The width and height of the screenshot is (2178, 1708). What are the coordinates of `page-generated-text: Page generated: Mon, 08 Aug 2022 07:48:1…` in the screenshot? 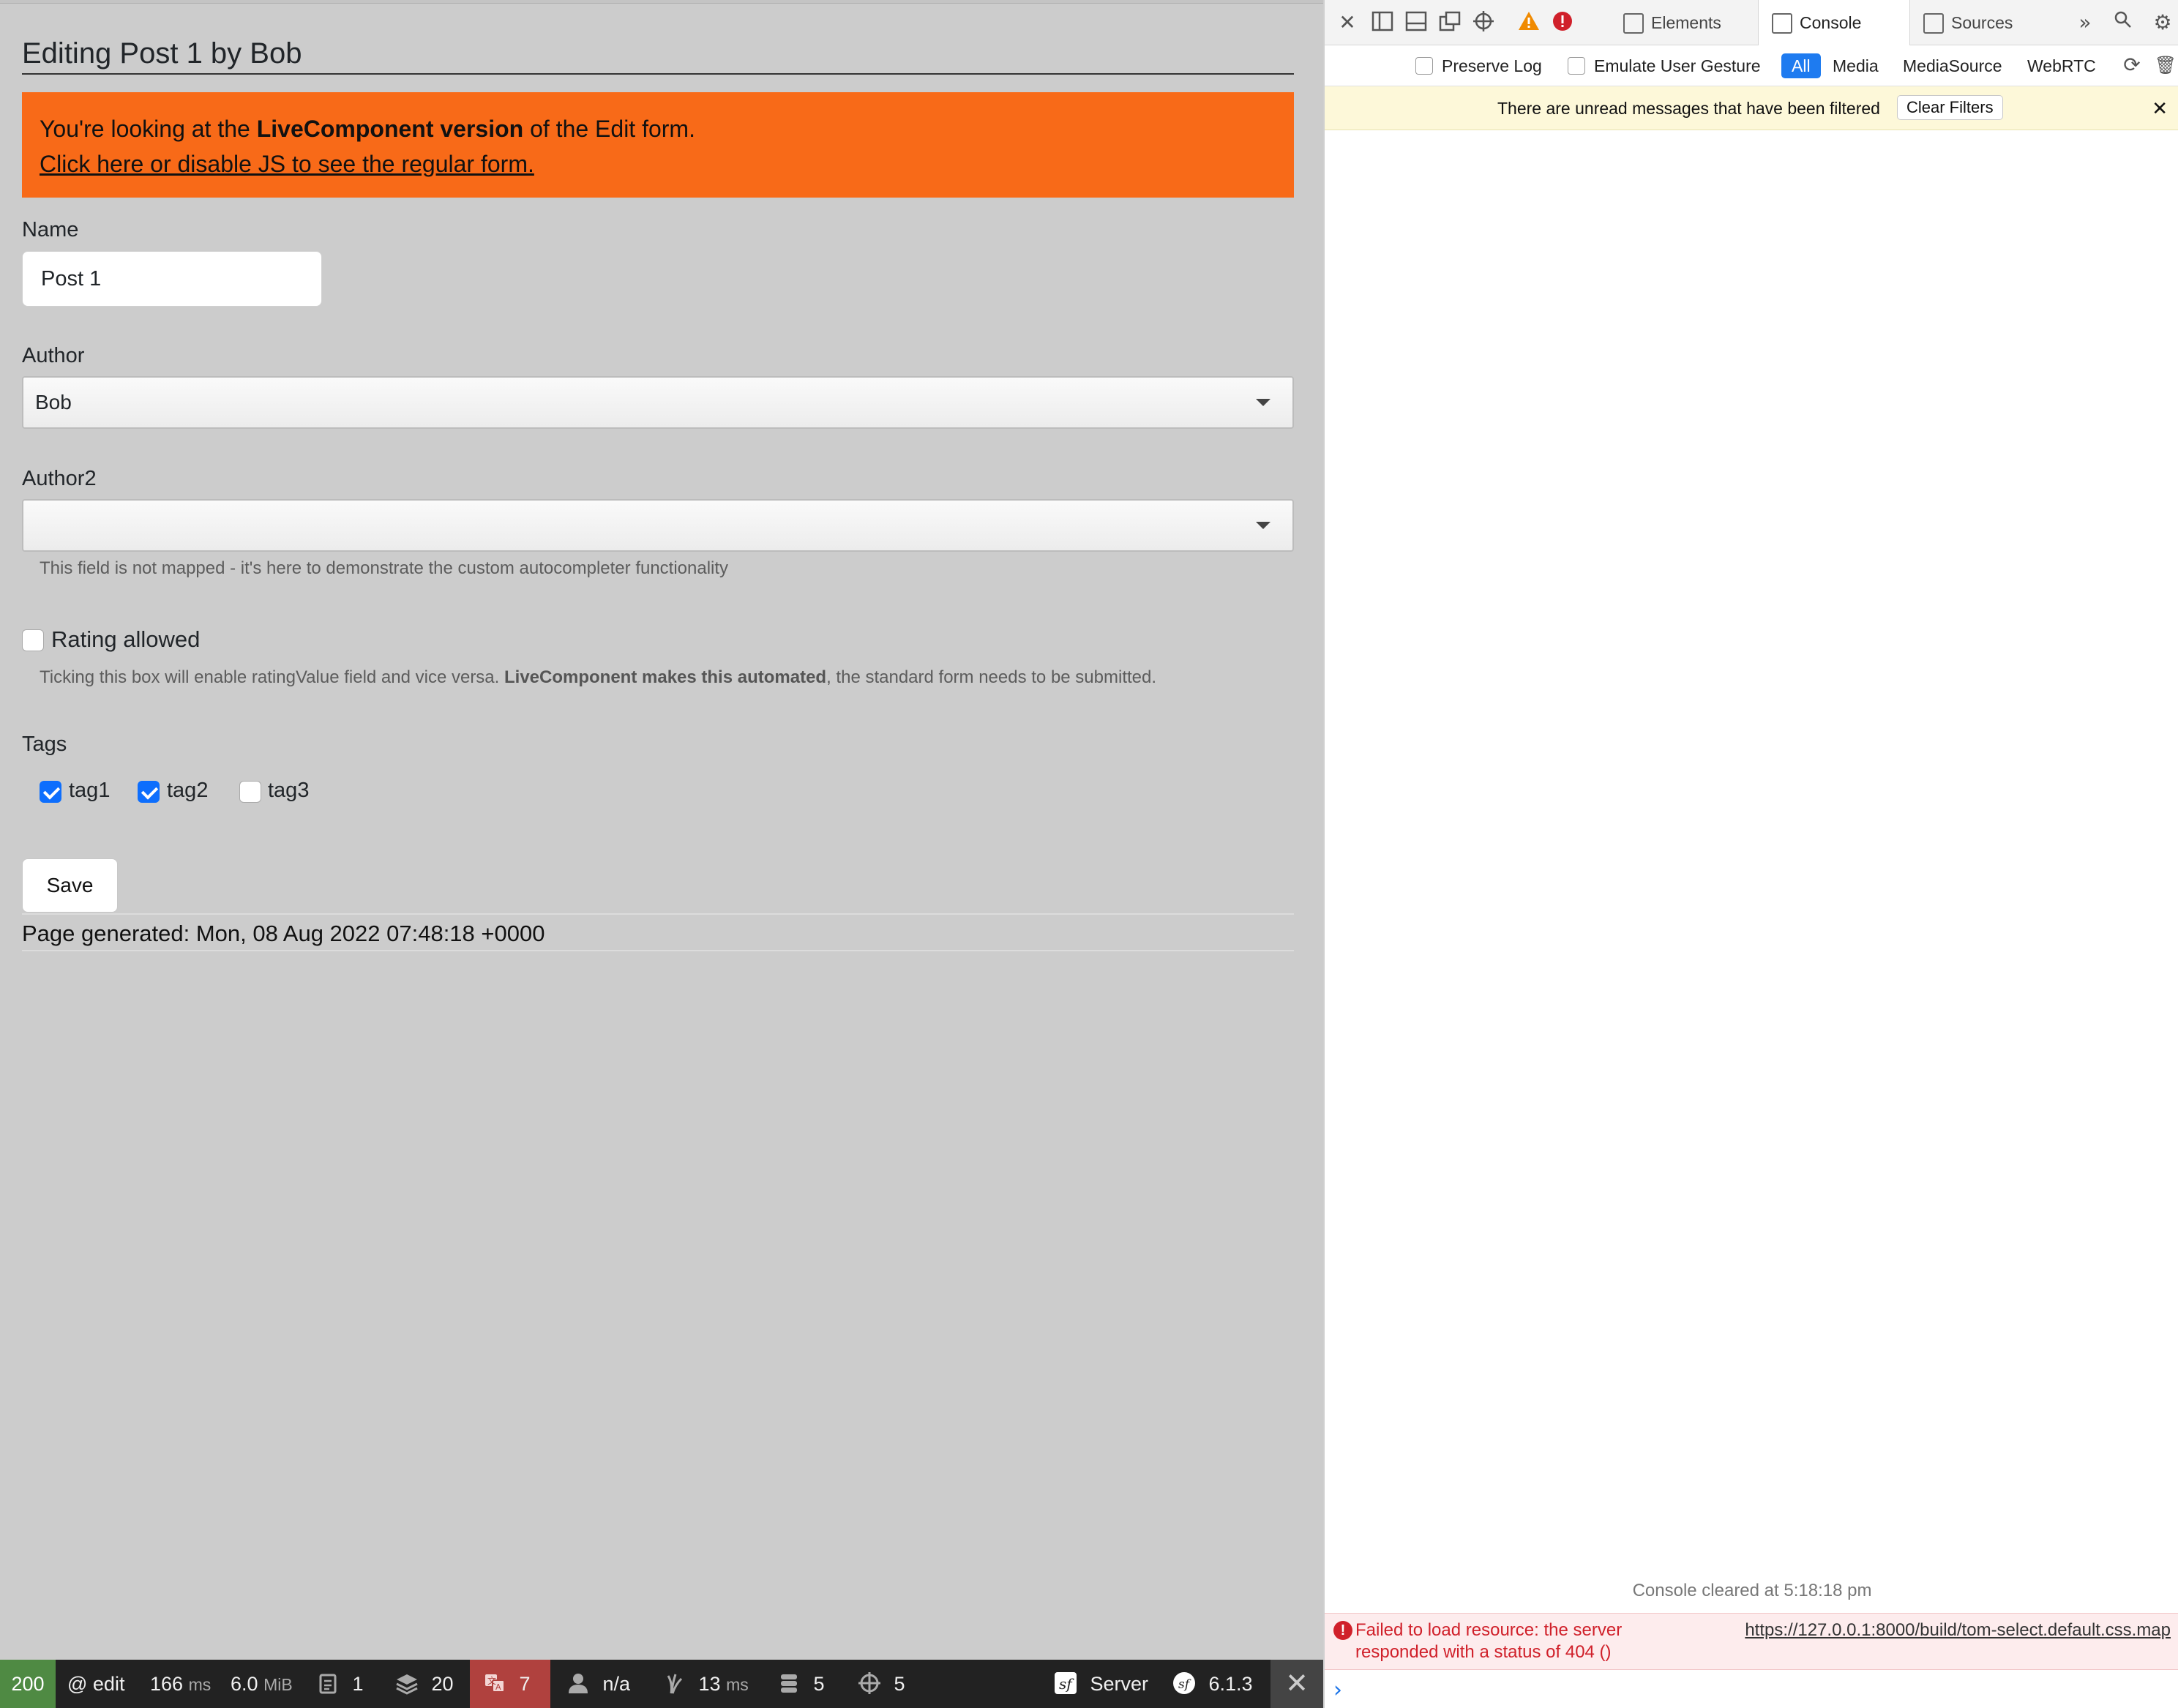 It's located at (283, 934).